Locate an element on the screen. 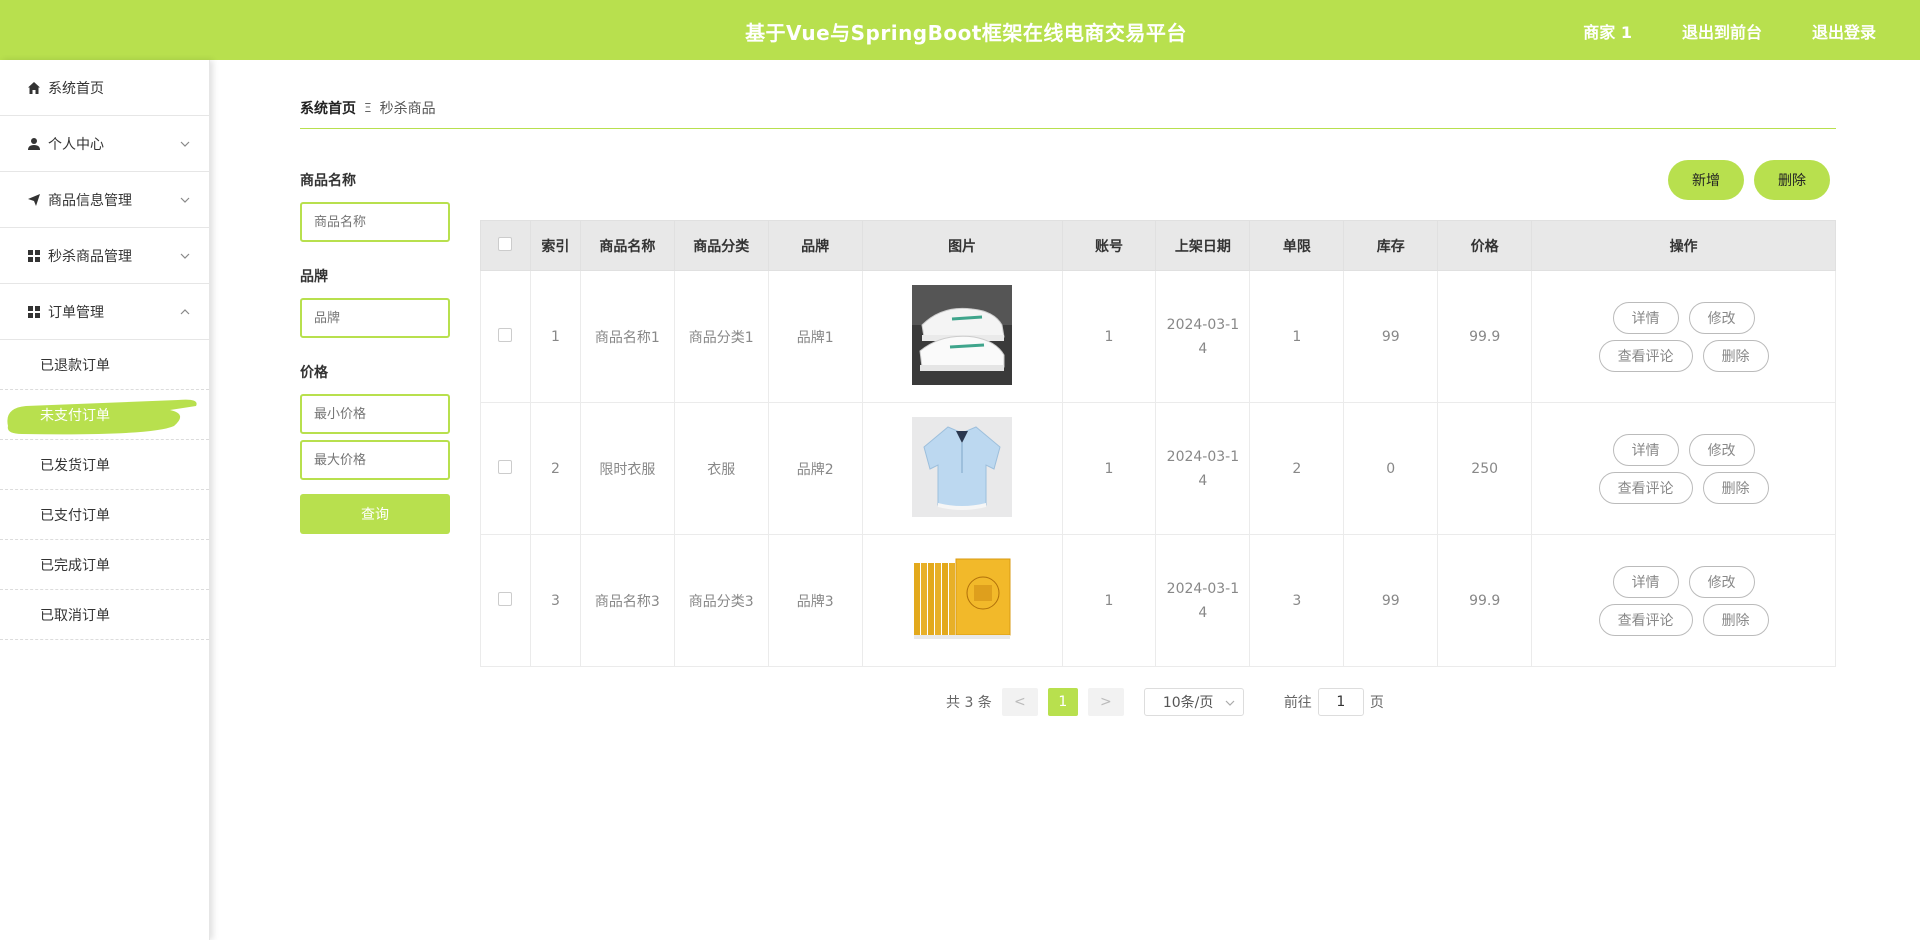 This screenshot has width=1920, height=940. sidebar-subitem-refunded-orders: 已退款订单 is located at coordinates (104, 365).